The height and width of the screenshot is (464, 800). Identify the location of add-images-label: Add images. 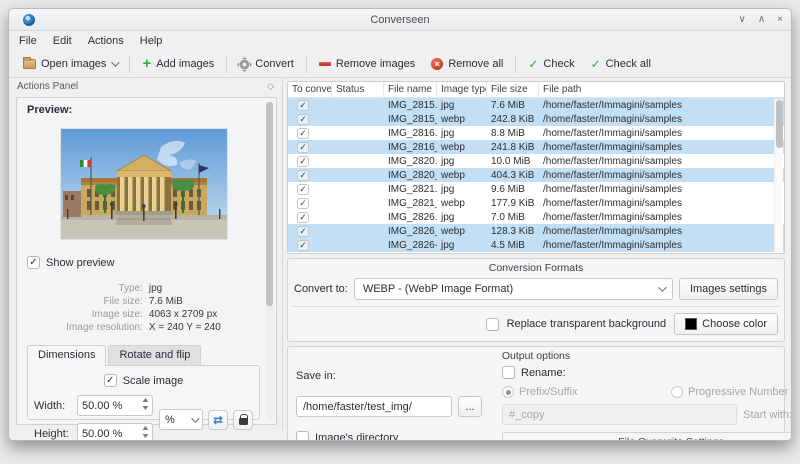
(185, 64).